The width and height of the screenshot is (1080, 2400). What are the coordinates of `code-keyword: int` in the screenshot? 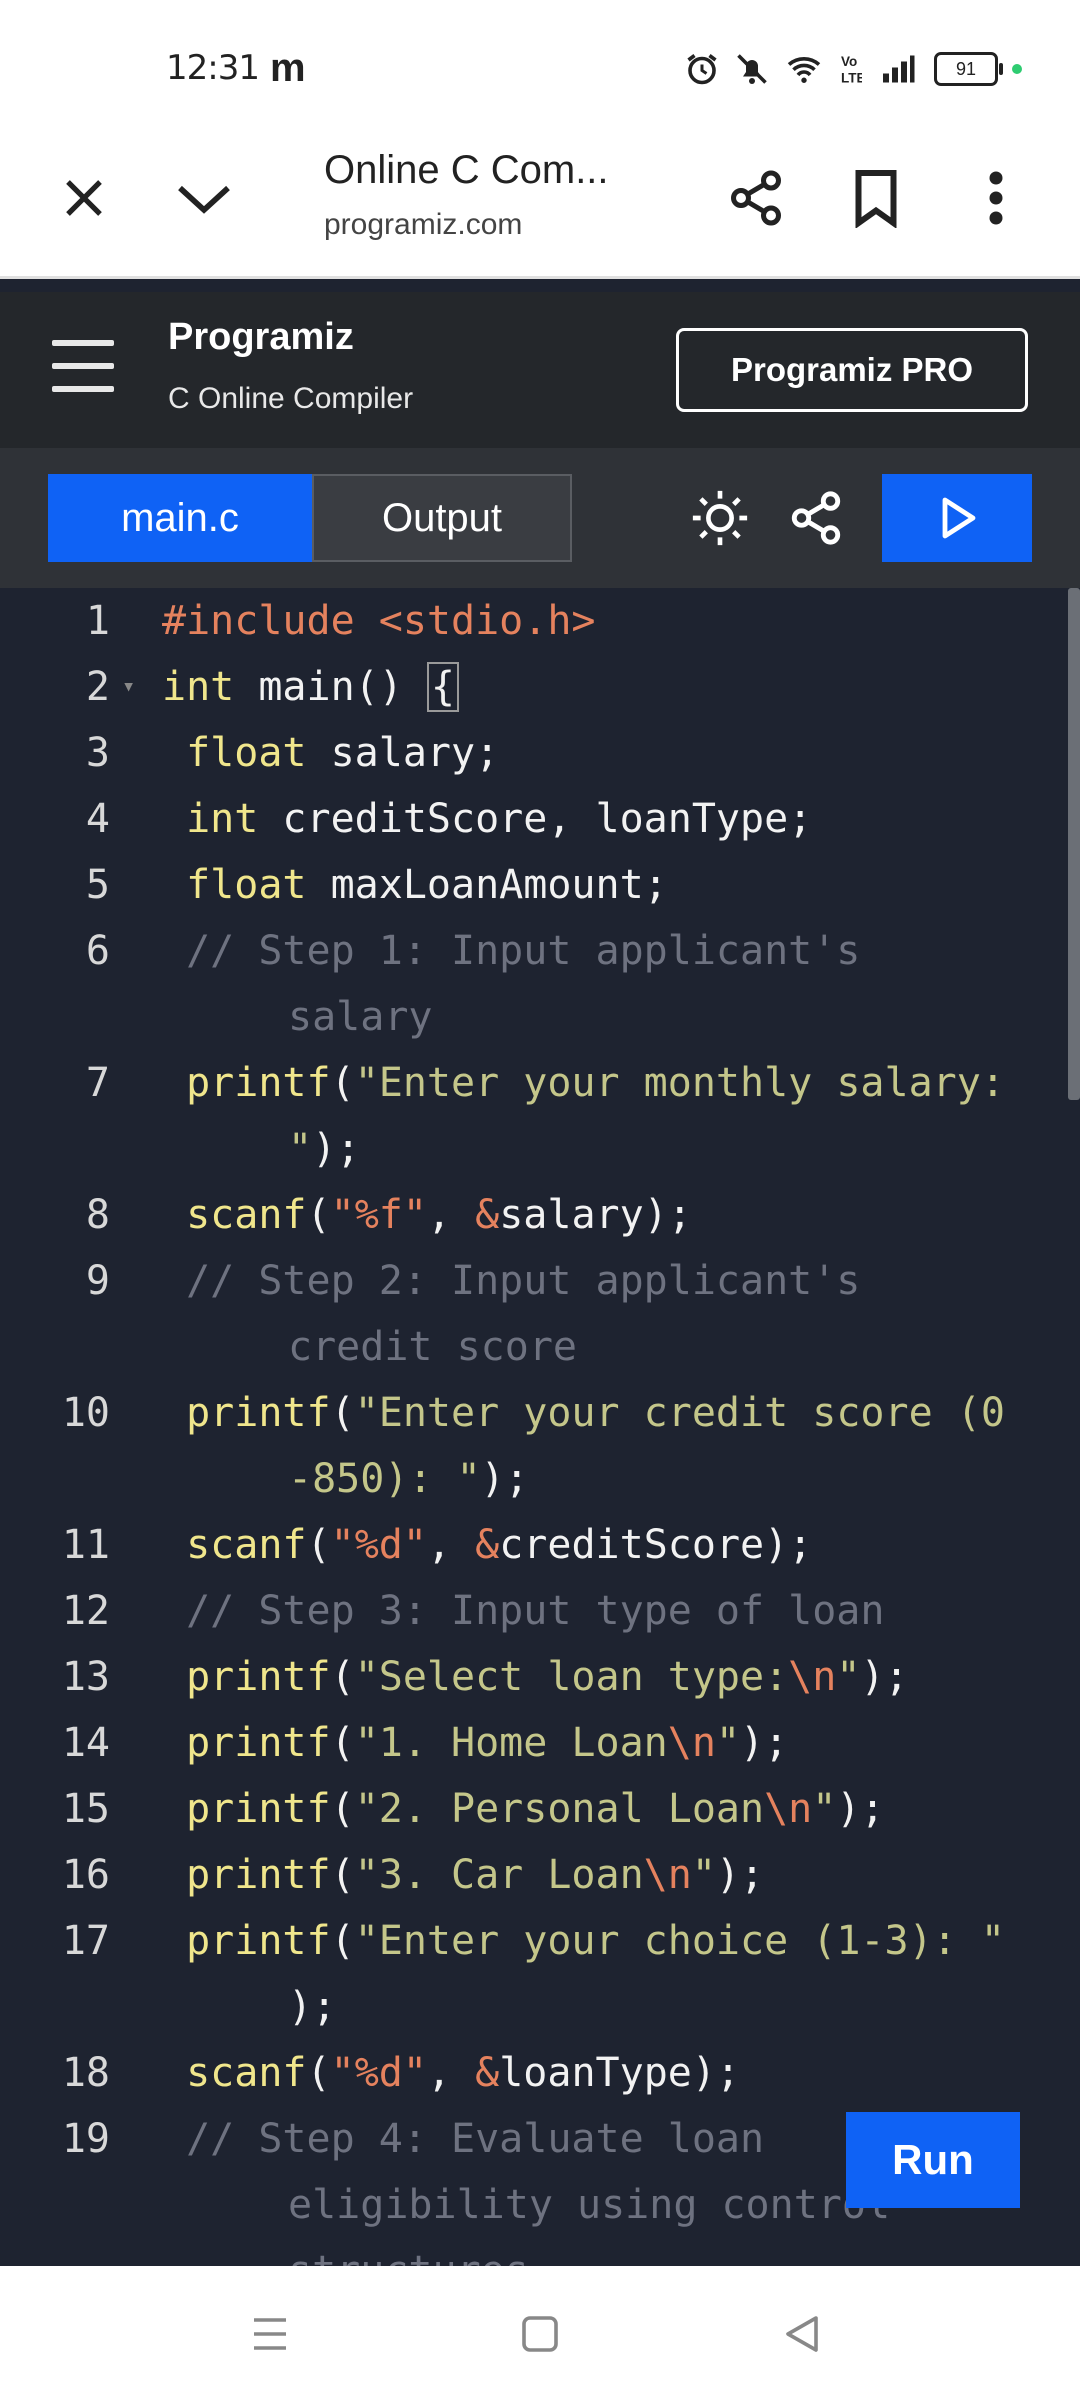 It's located at (222, 819).